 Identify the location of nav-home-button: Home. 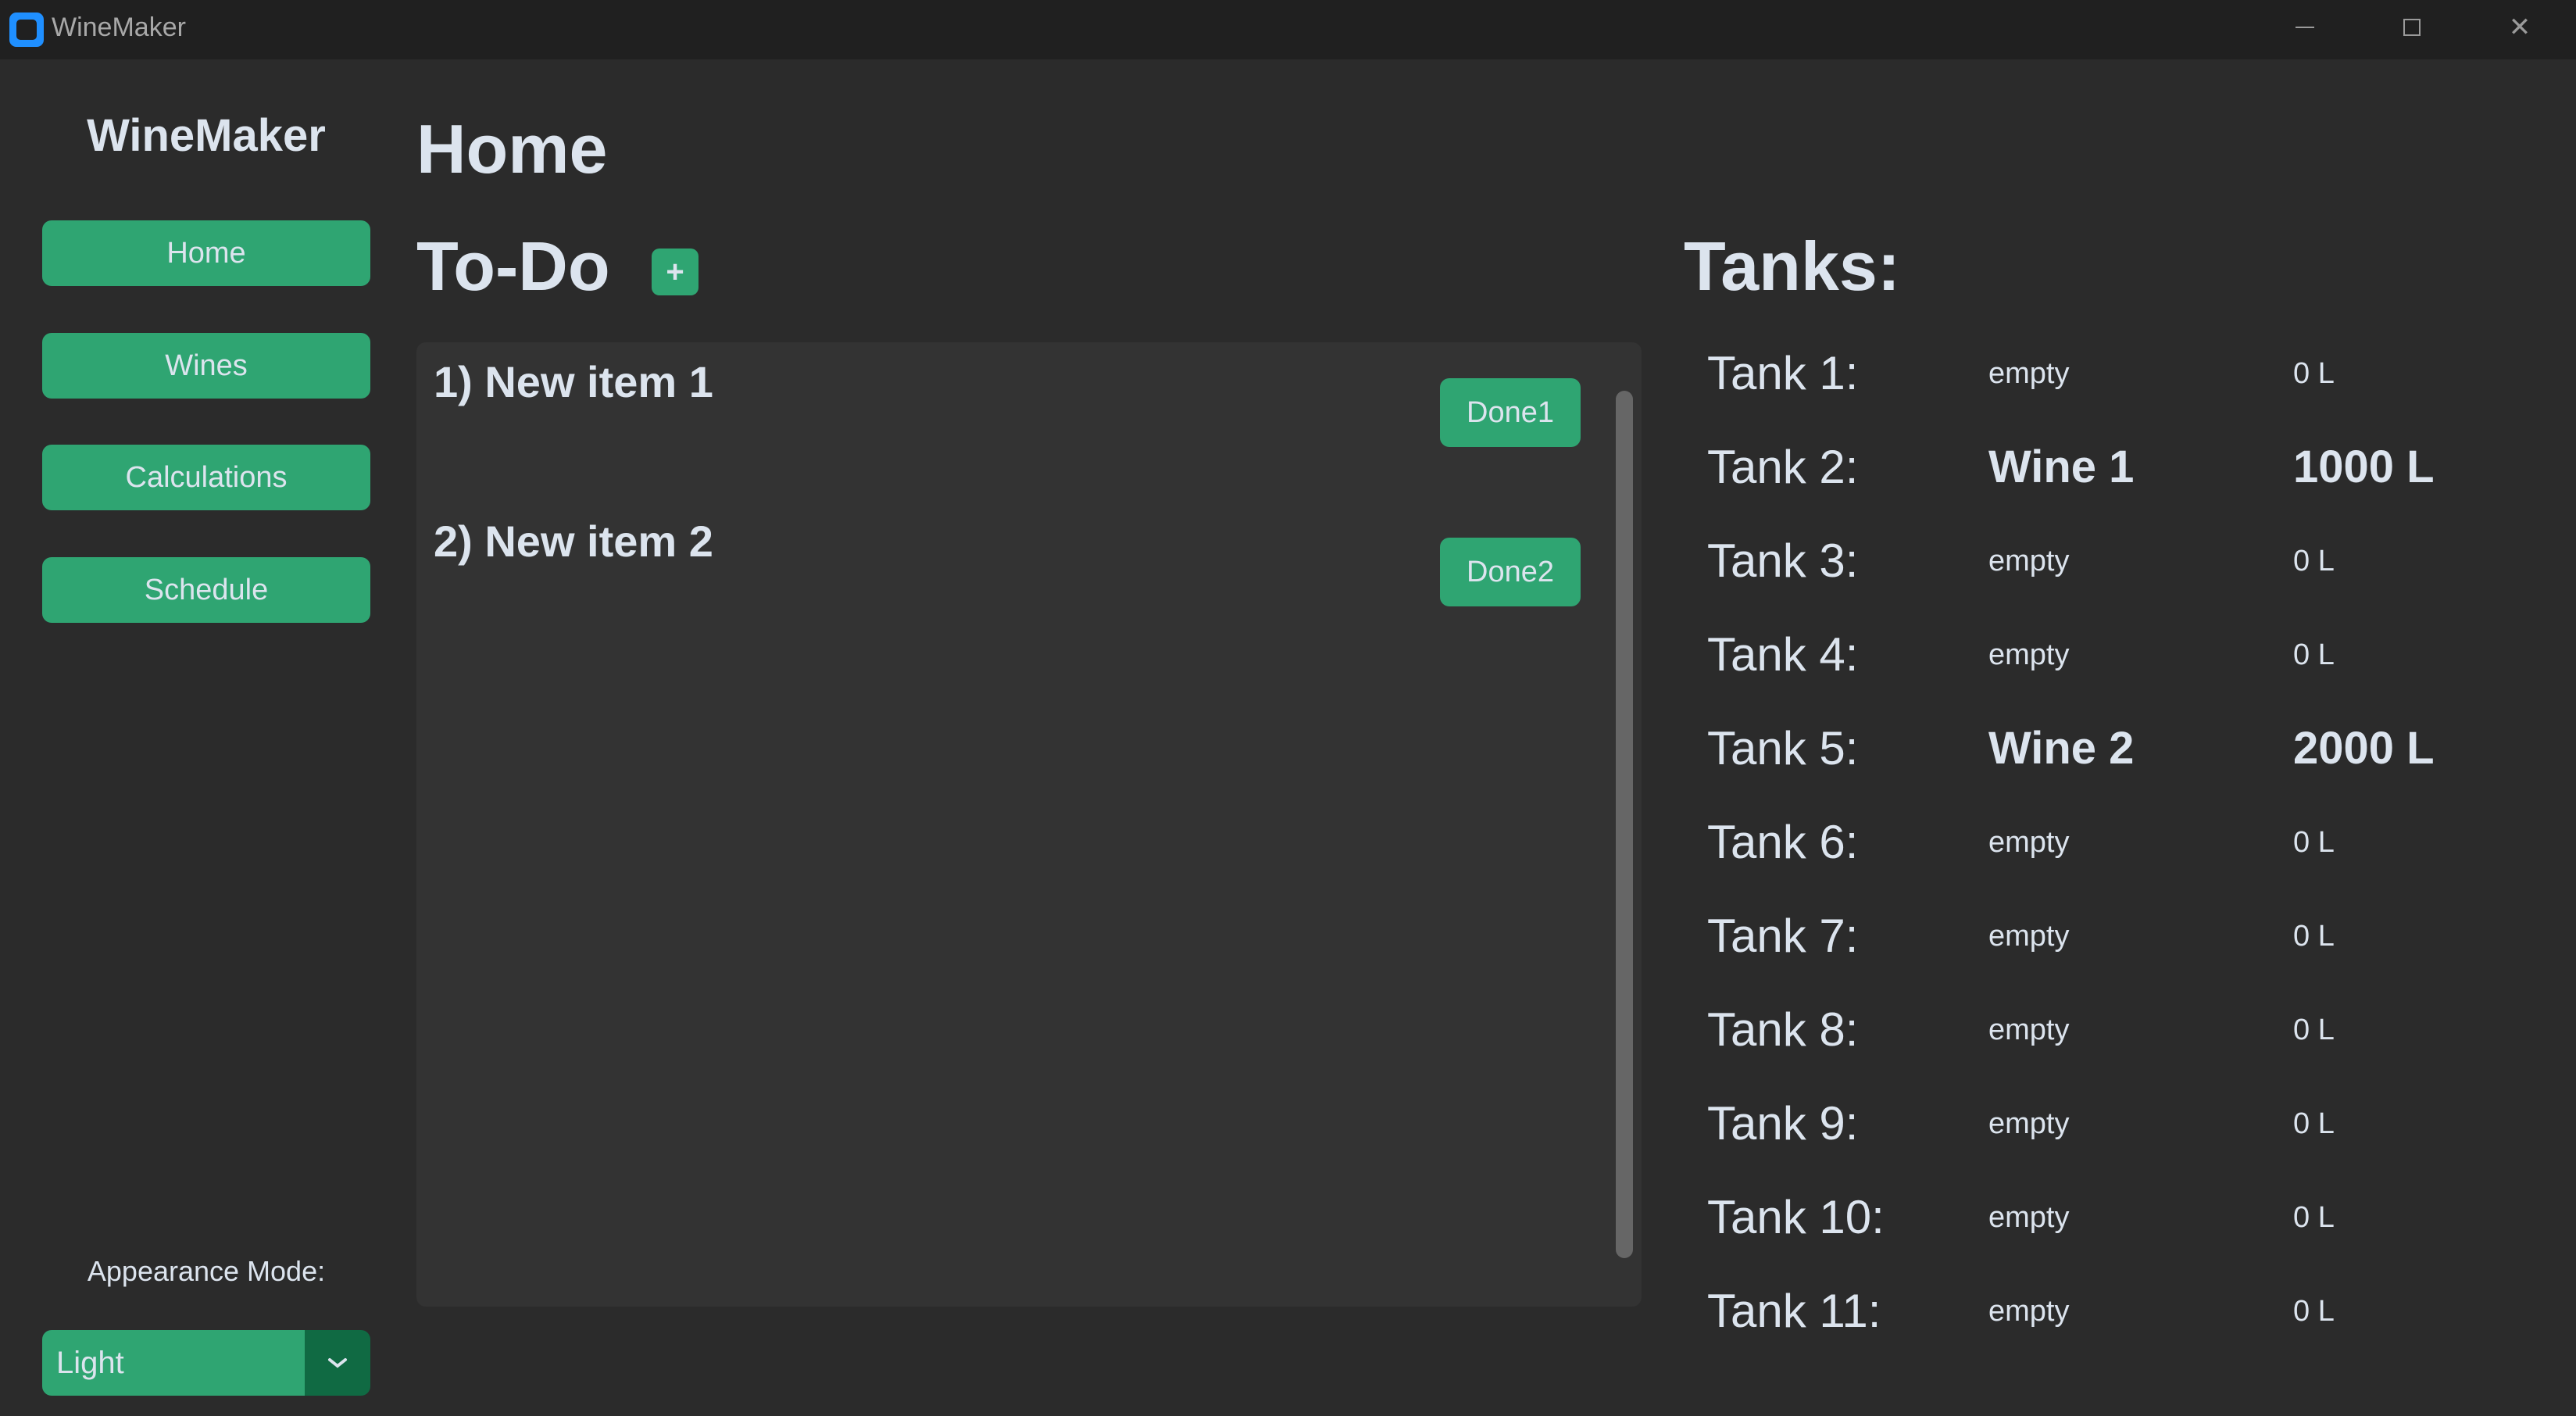
(206, 253).